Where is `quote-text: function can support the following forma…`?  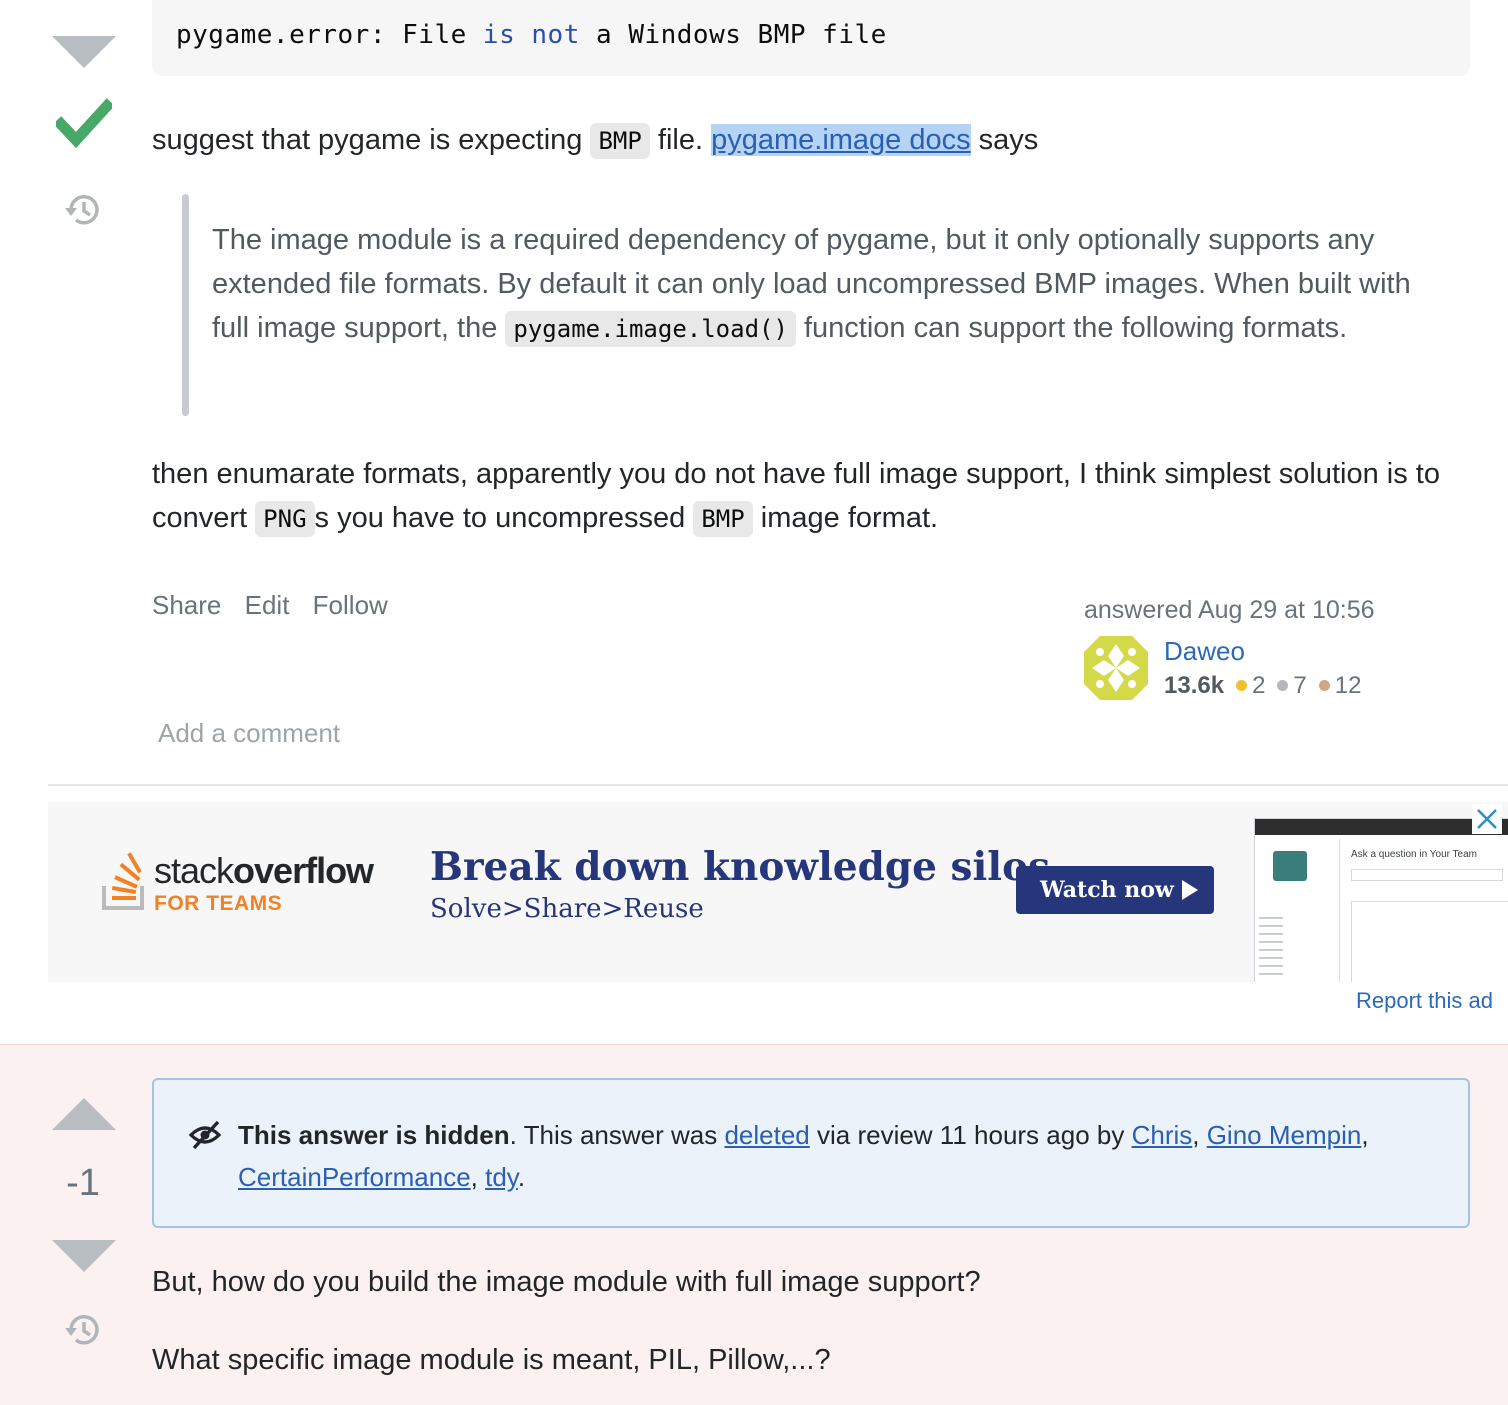 quote-text: function can support the following forma… is located at coordinates (1071, 328).